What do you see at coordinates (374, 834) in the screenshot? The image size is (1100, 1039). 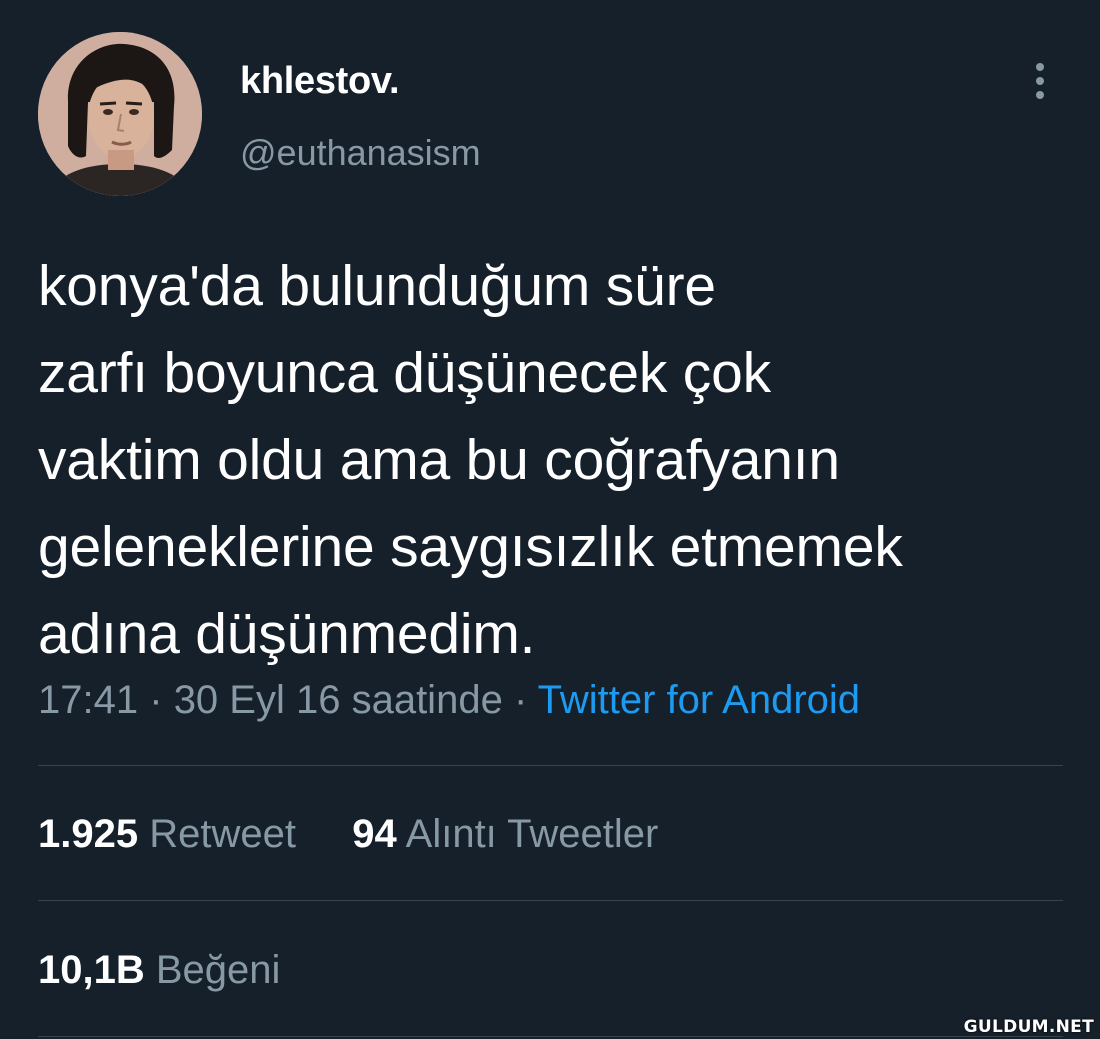 I see `quotes-count: 94` at bounding box center [374, 834].